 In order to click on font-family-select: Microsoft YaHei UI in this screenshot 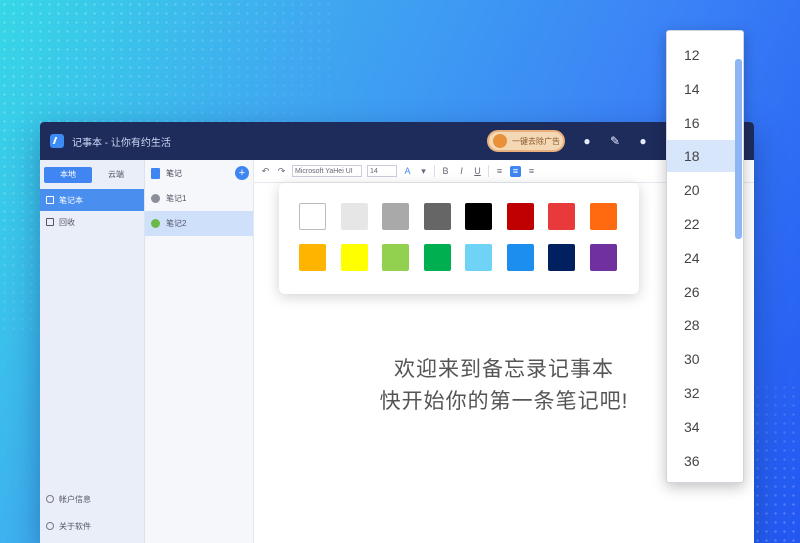, I will do `click(327, 171)`.